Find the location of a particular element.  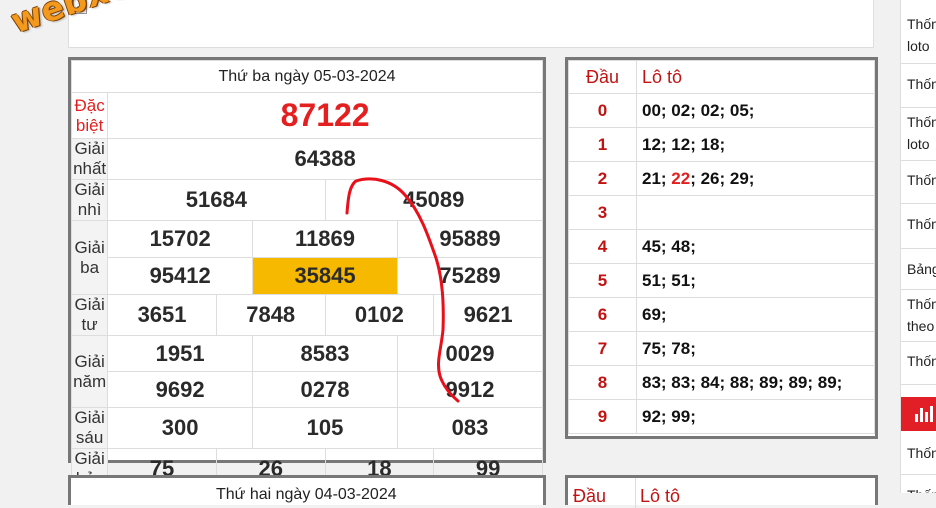

next-loto-table: Đầu Lô tô is located at coordinates (721, 491).